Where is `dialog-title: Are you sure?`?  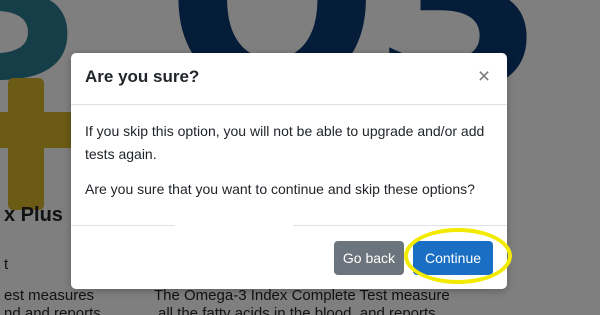 dialog-title: Are you sure? is located at coordinates (142, 76).